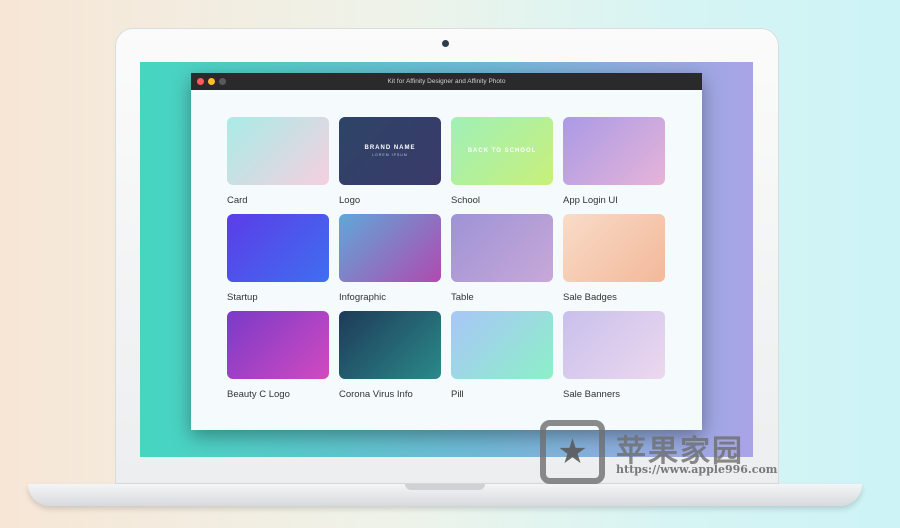  I want to click on template-label: Sale Banners, so click(592, 394).